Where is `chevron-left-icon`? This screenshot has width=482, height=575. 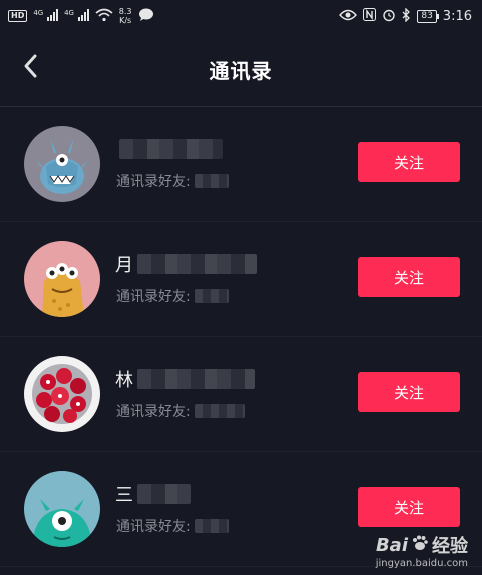
chevron-left-icon is located at coordinates (30, 68).